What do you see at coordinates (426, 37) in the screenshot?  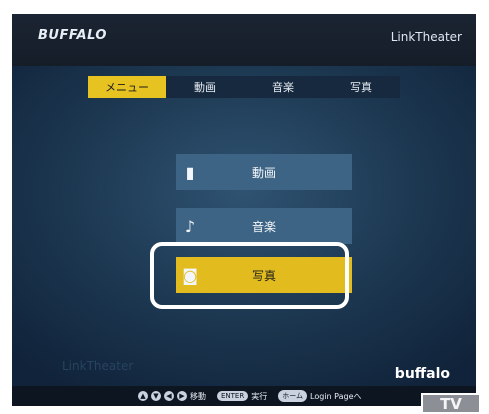 I see `app-title: LinkTheater` at bounding box center [426, 37].